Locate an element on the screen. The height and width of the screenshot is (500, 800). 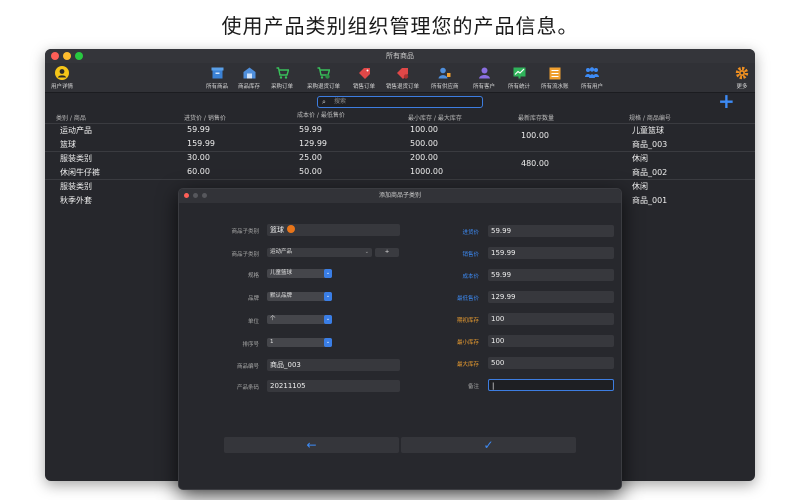
dialog-titlebar: 添加商品子类别 is located at coordinates (400, 196).